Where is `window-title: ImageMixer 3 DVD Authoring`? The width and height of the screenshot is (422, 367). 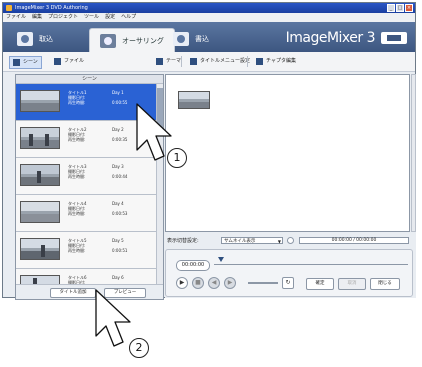 window-title: ImageMixer 3 DVD Authoring is located at coordinates (51, 8).